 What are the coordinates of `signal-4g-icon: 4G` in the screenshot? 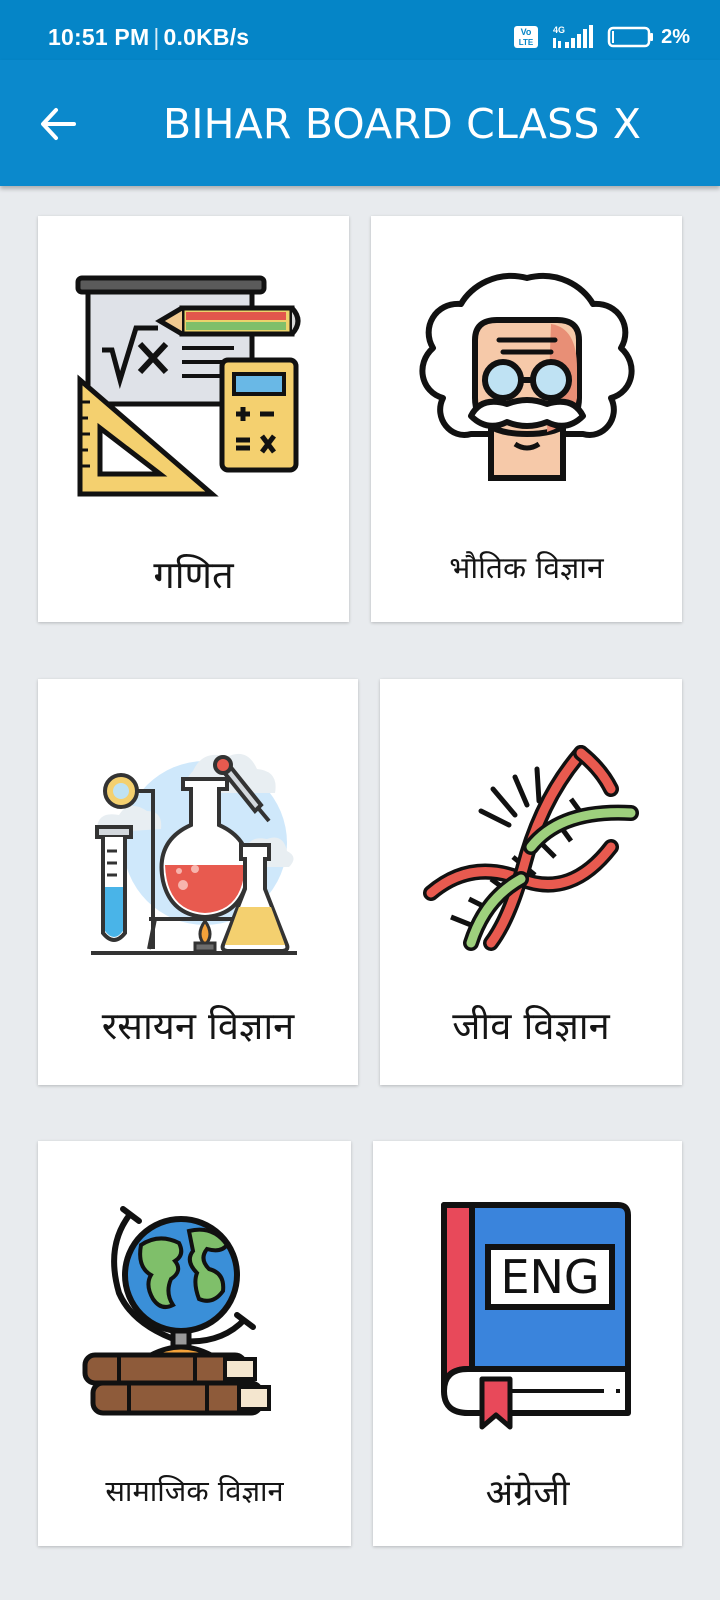 It's located at (573, 36).